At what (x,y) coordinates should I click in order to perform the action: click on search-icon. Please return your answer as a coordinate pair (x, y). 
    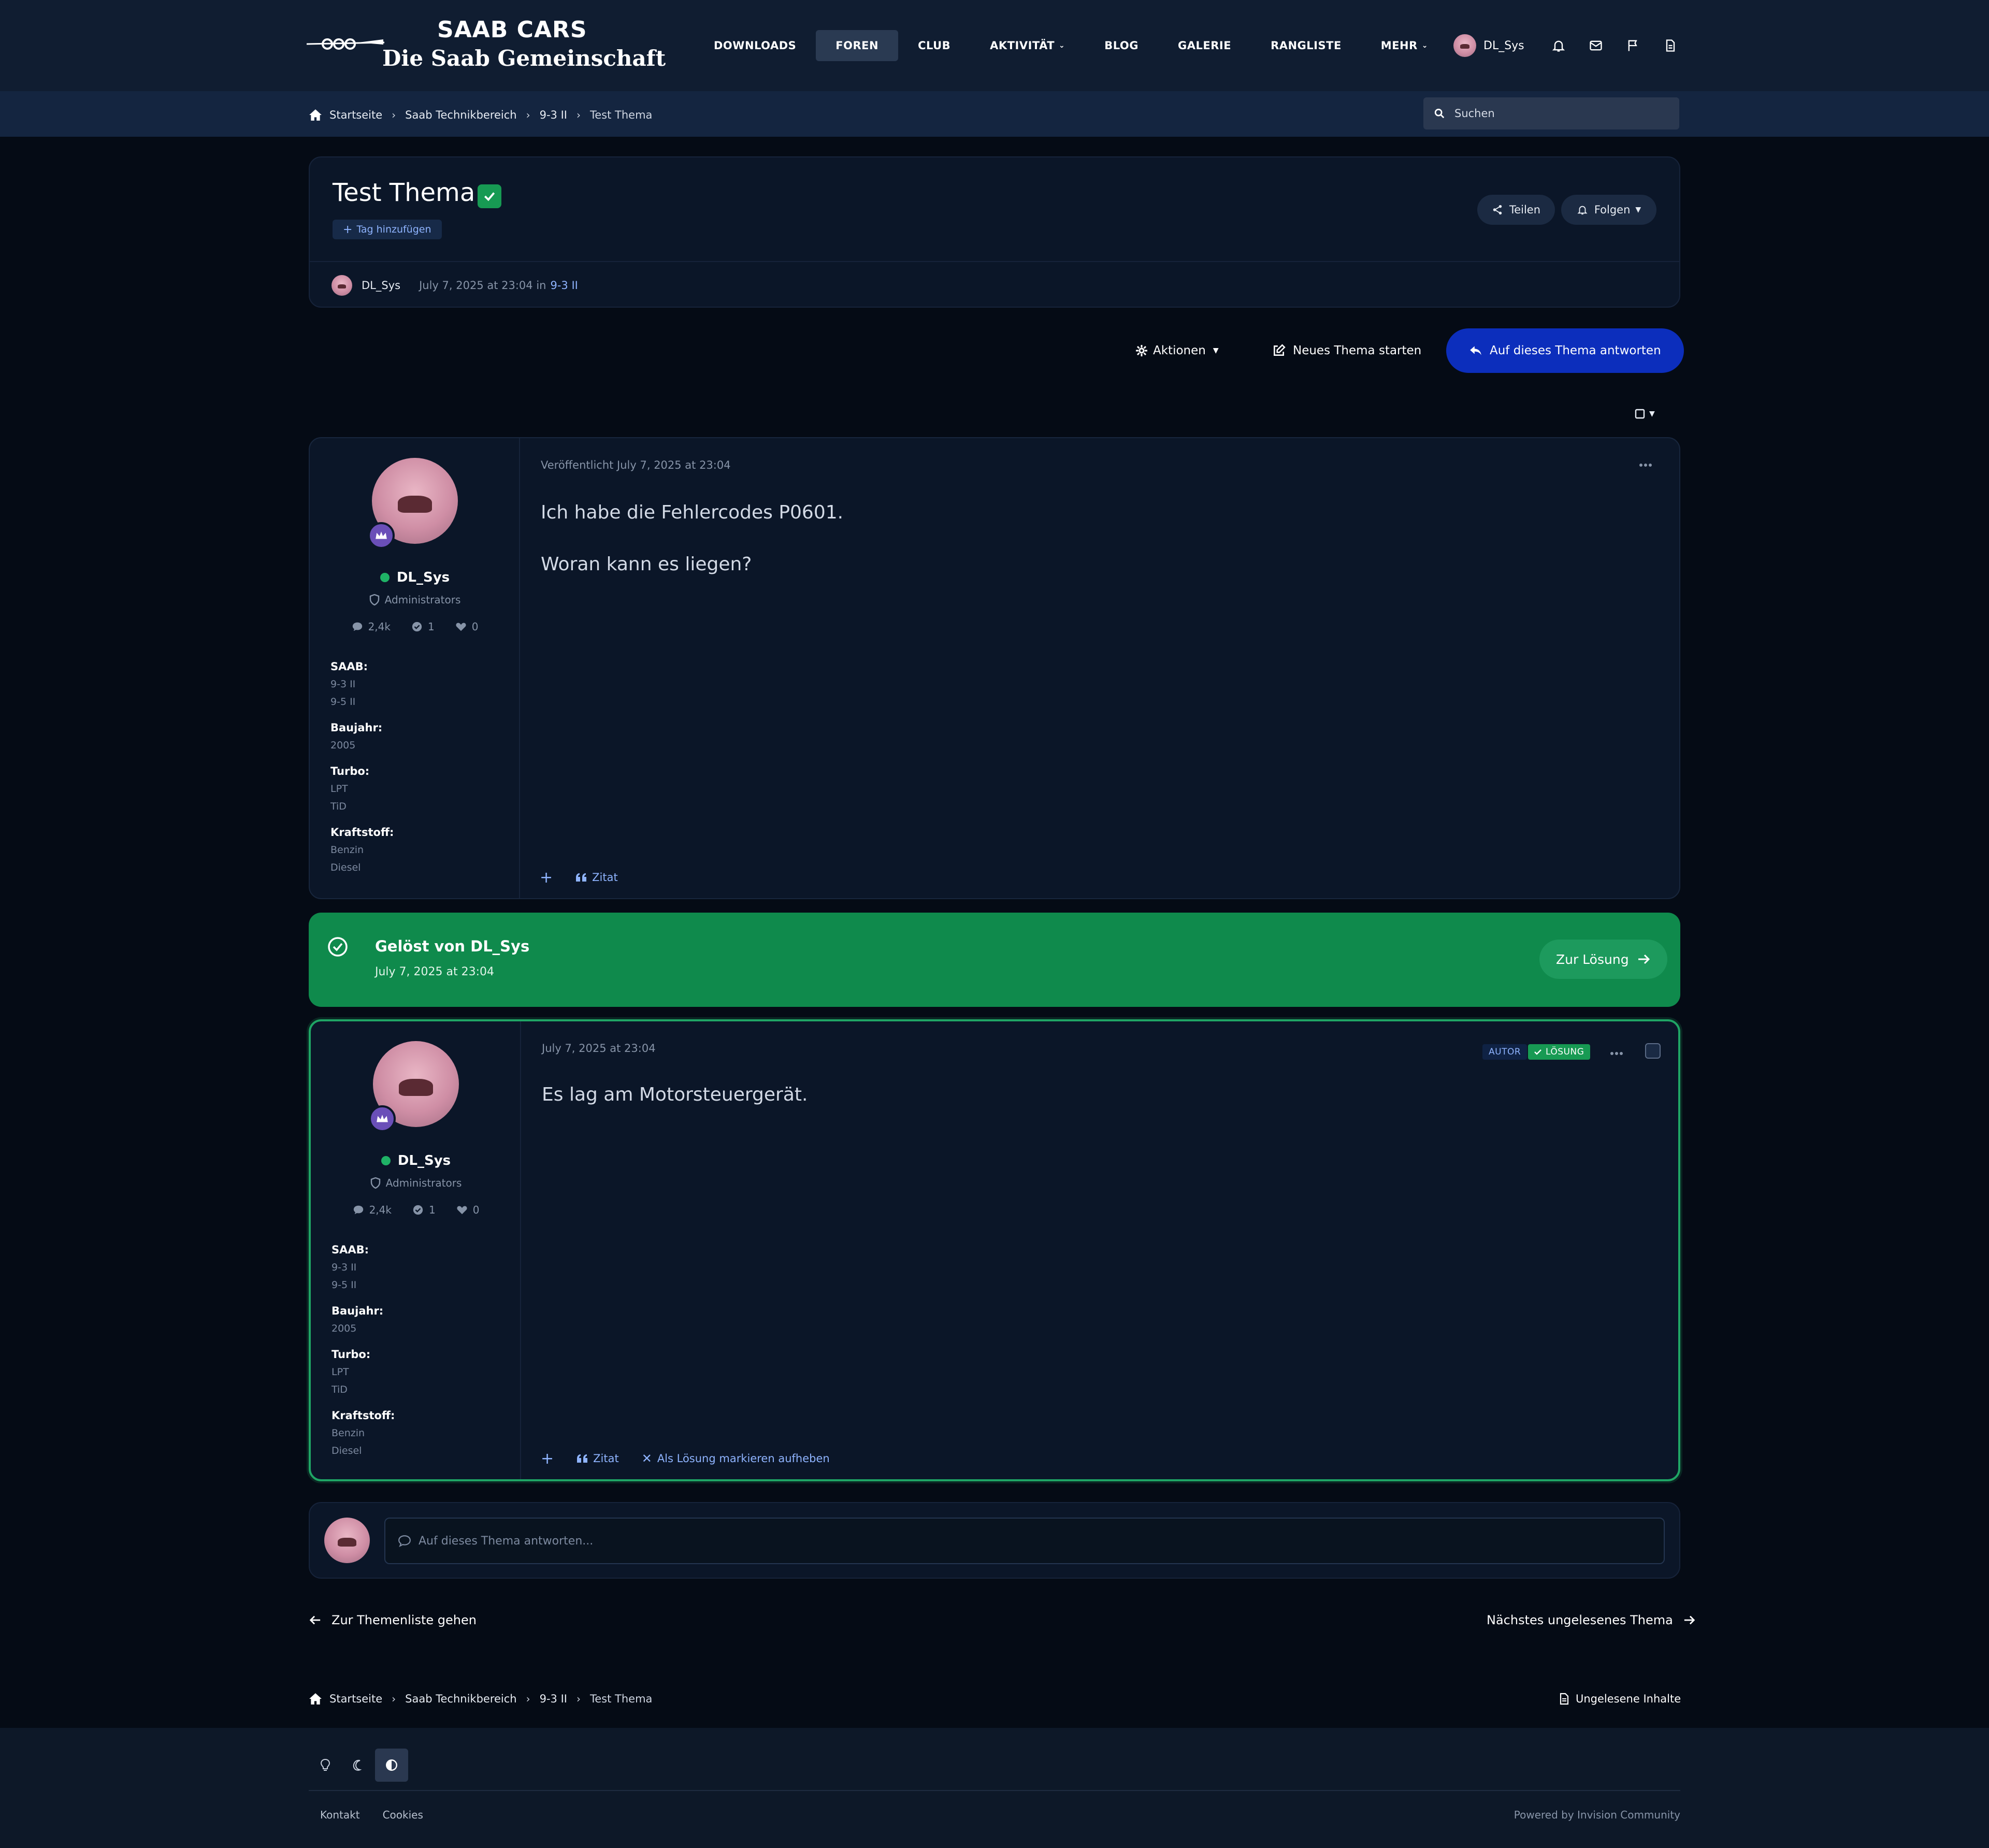
    Looking at the image, I should click on (1439, 113).